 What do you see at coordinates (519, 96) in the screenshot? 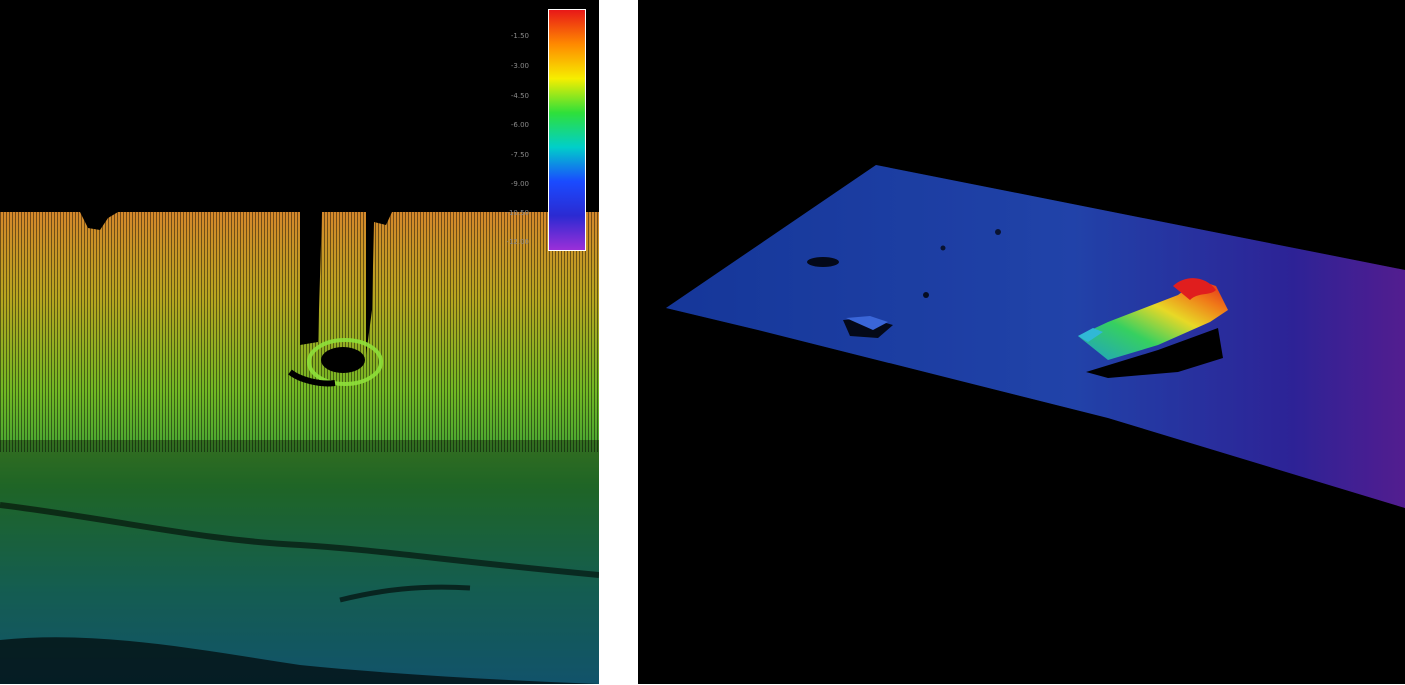
I see `colorbar-tick-label: -4.50` at bounding box center [519, 96].